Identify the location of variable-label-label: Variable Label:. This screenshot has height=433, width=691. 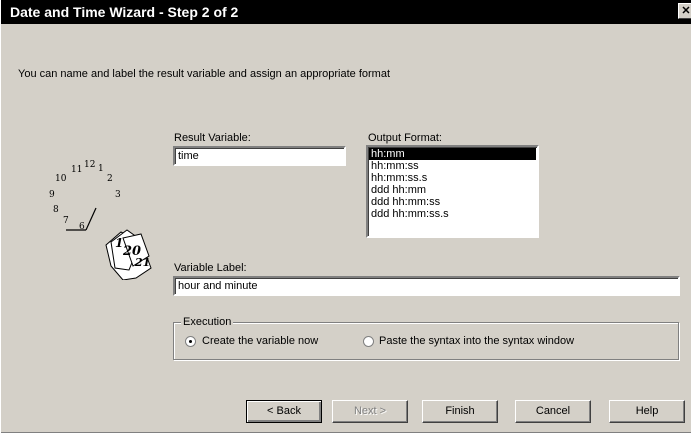
(210, 268).